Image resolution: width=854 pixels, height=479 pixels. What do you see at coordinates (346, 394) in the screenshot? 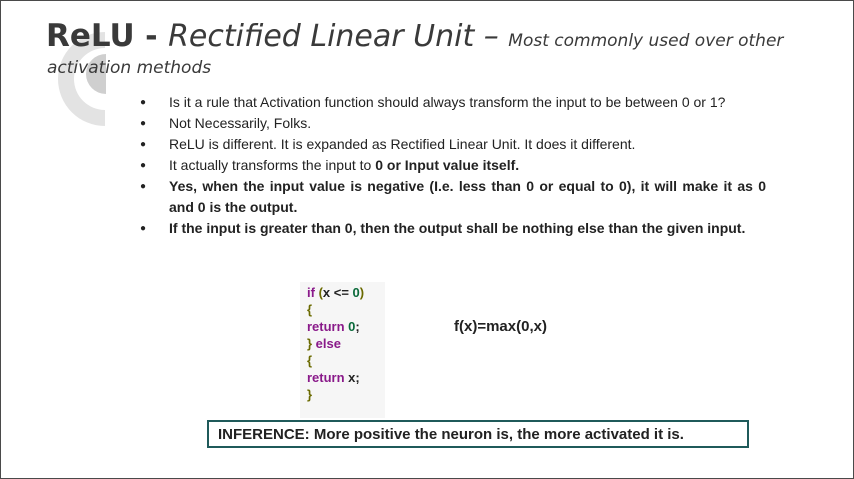
I see `code-line: }` at bounding box center [346, 394].